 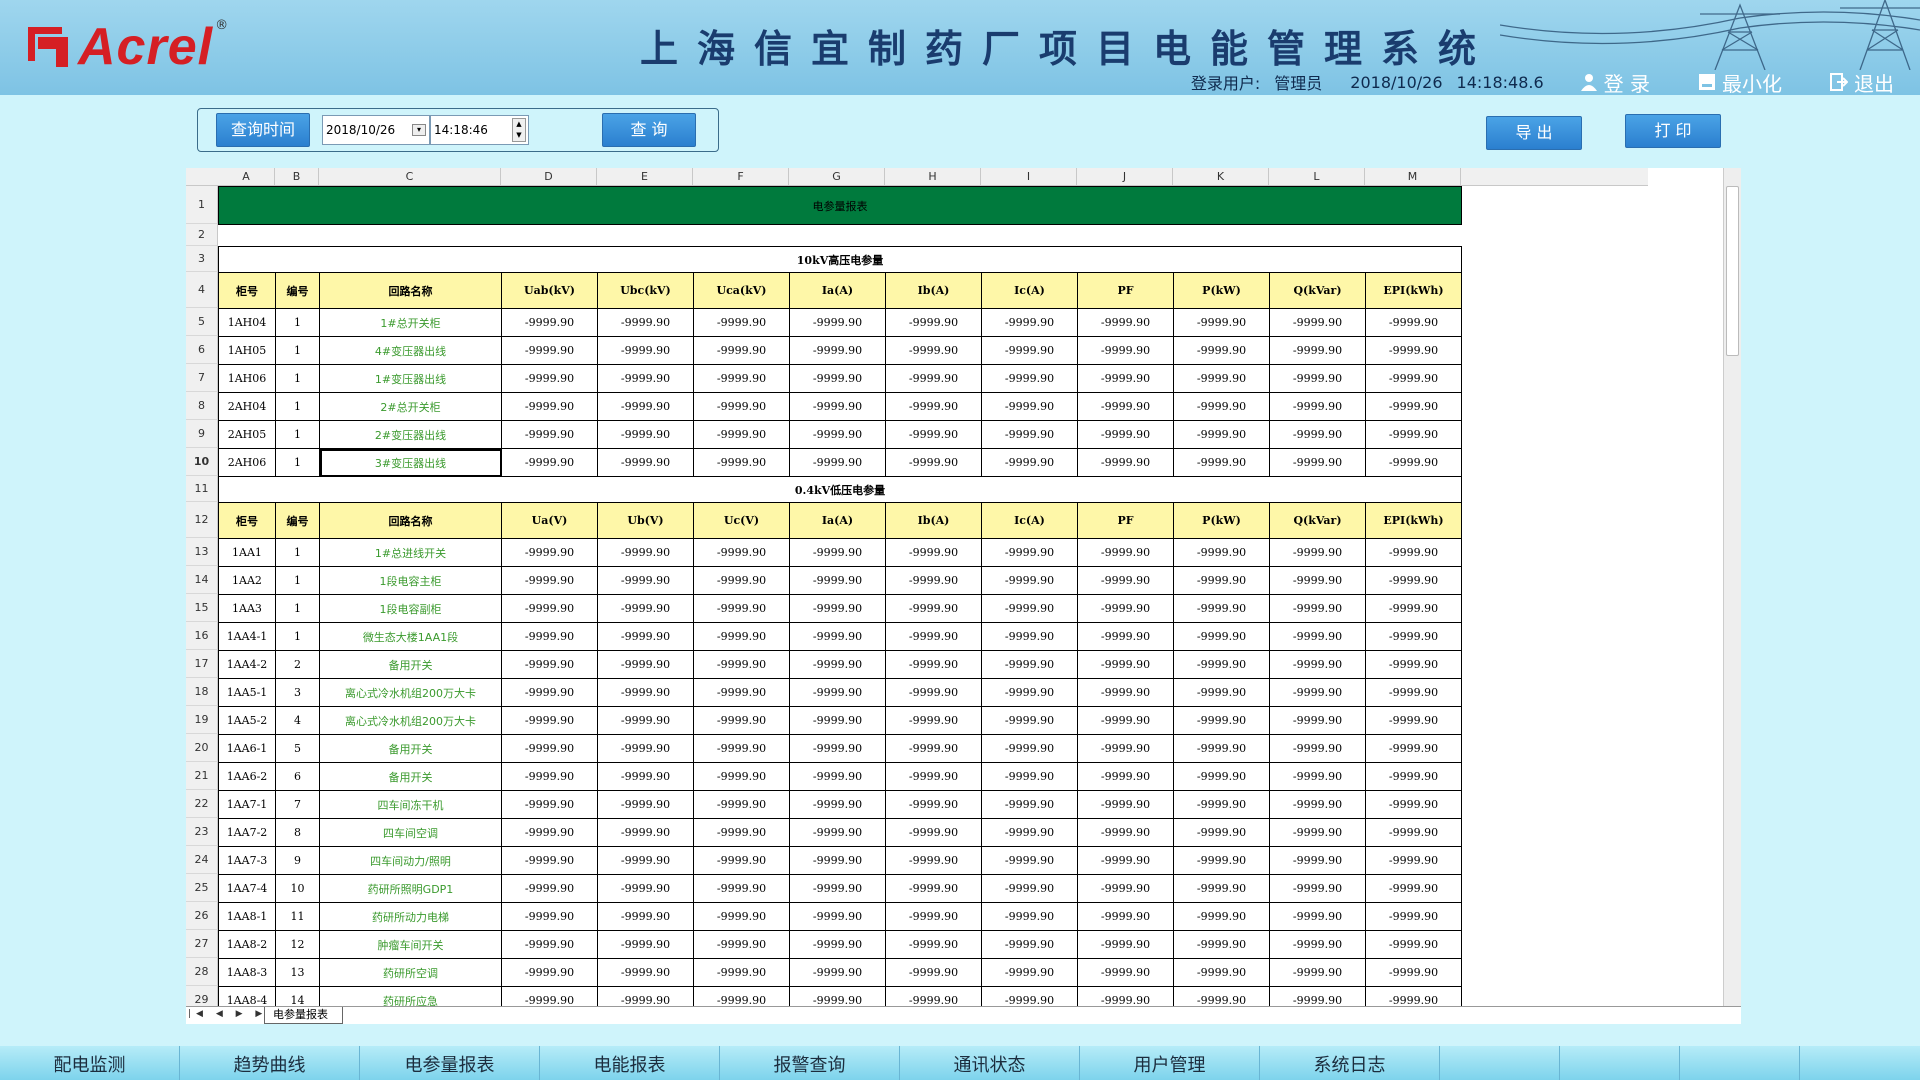 What do you see at coordinates (247, 636) in the screenshot?
I see `cabinet-cell: 1AA4-1` at bounding box center [247, 636].